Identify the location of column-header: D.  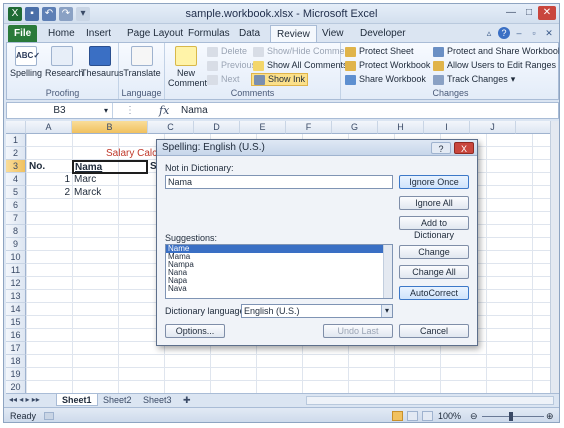
(217, 127).